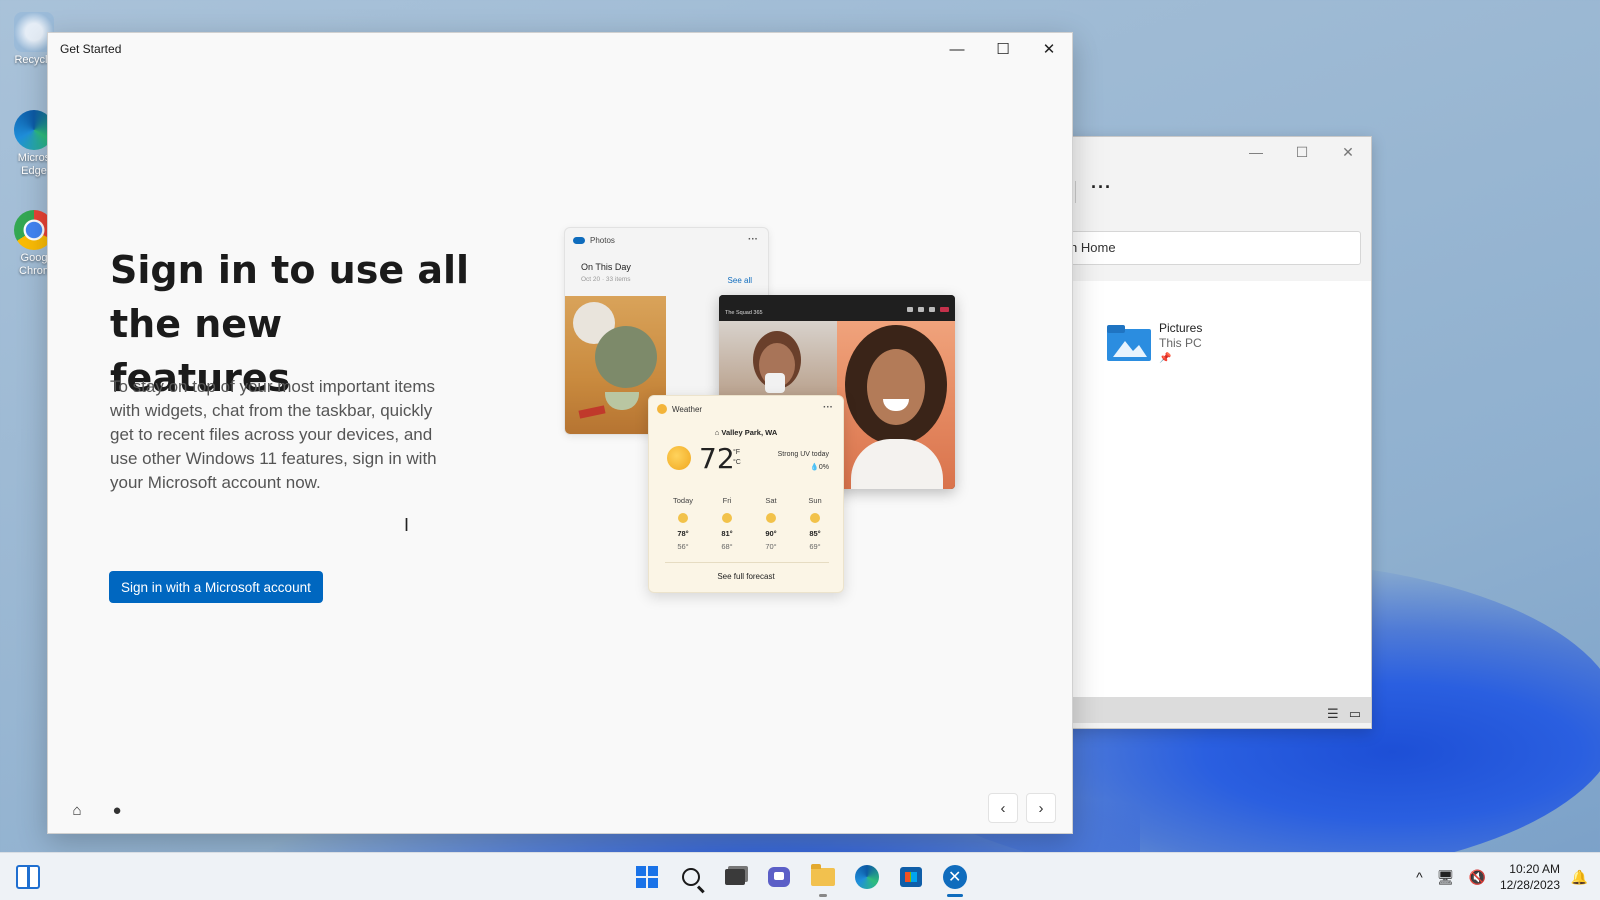  I want to click on start-button, so click(647, 877).